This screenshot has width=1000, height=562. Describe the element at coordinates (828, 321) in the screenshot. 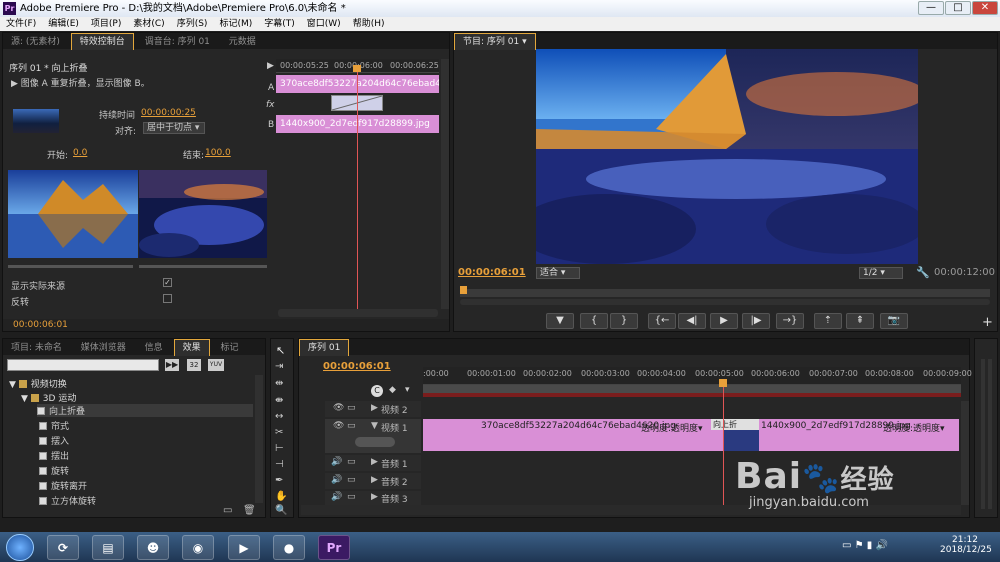

I see `lift-button: ⇡` at that location.